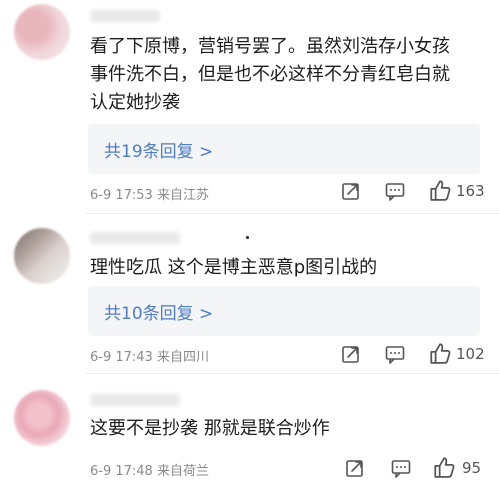 The width and height of the screenshot is (499, 484). Describe the element at coordinates (149, 357) in the screenshot. I see `comment-meta: 6-9 17:43 来自四川` at that location.